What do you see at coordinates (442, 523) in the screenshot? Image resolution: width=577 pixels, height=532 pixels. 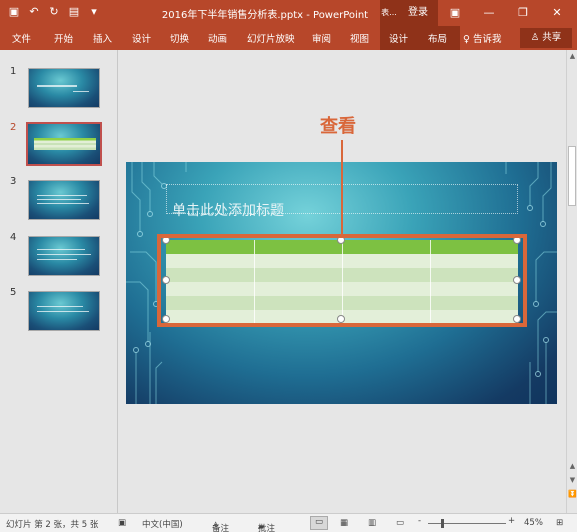 I see `zoom-slider-thumb` at bounding box center [442, 523].